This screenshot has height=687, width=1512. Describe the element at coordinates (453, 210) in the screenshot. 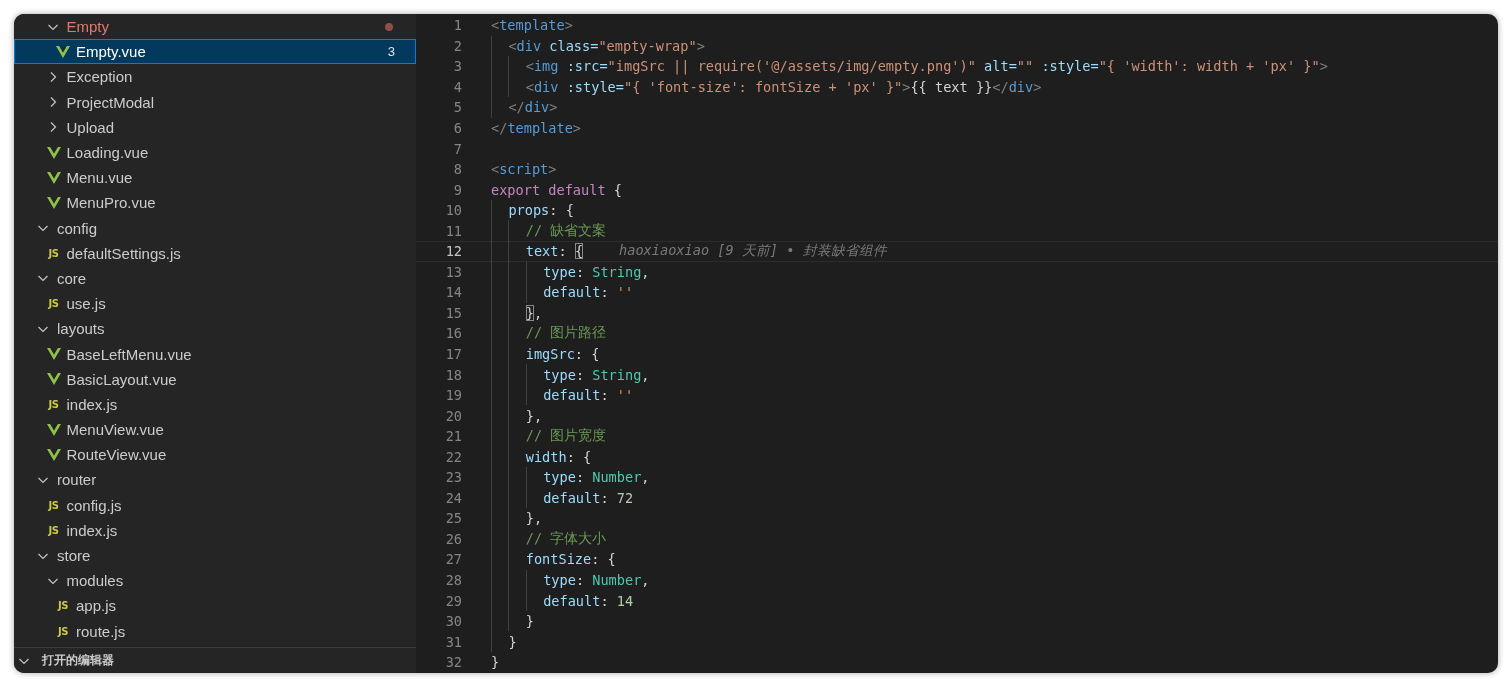

I see `line-number: 10` at that location.